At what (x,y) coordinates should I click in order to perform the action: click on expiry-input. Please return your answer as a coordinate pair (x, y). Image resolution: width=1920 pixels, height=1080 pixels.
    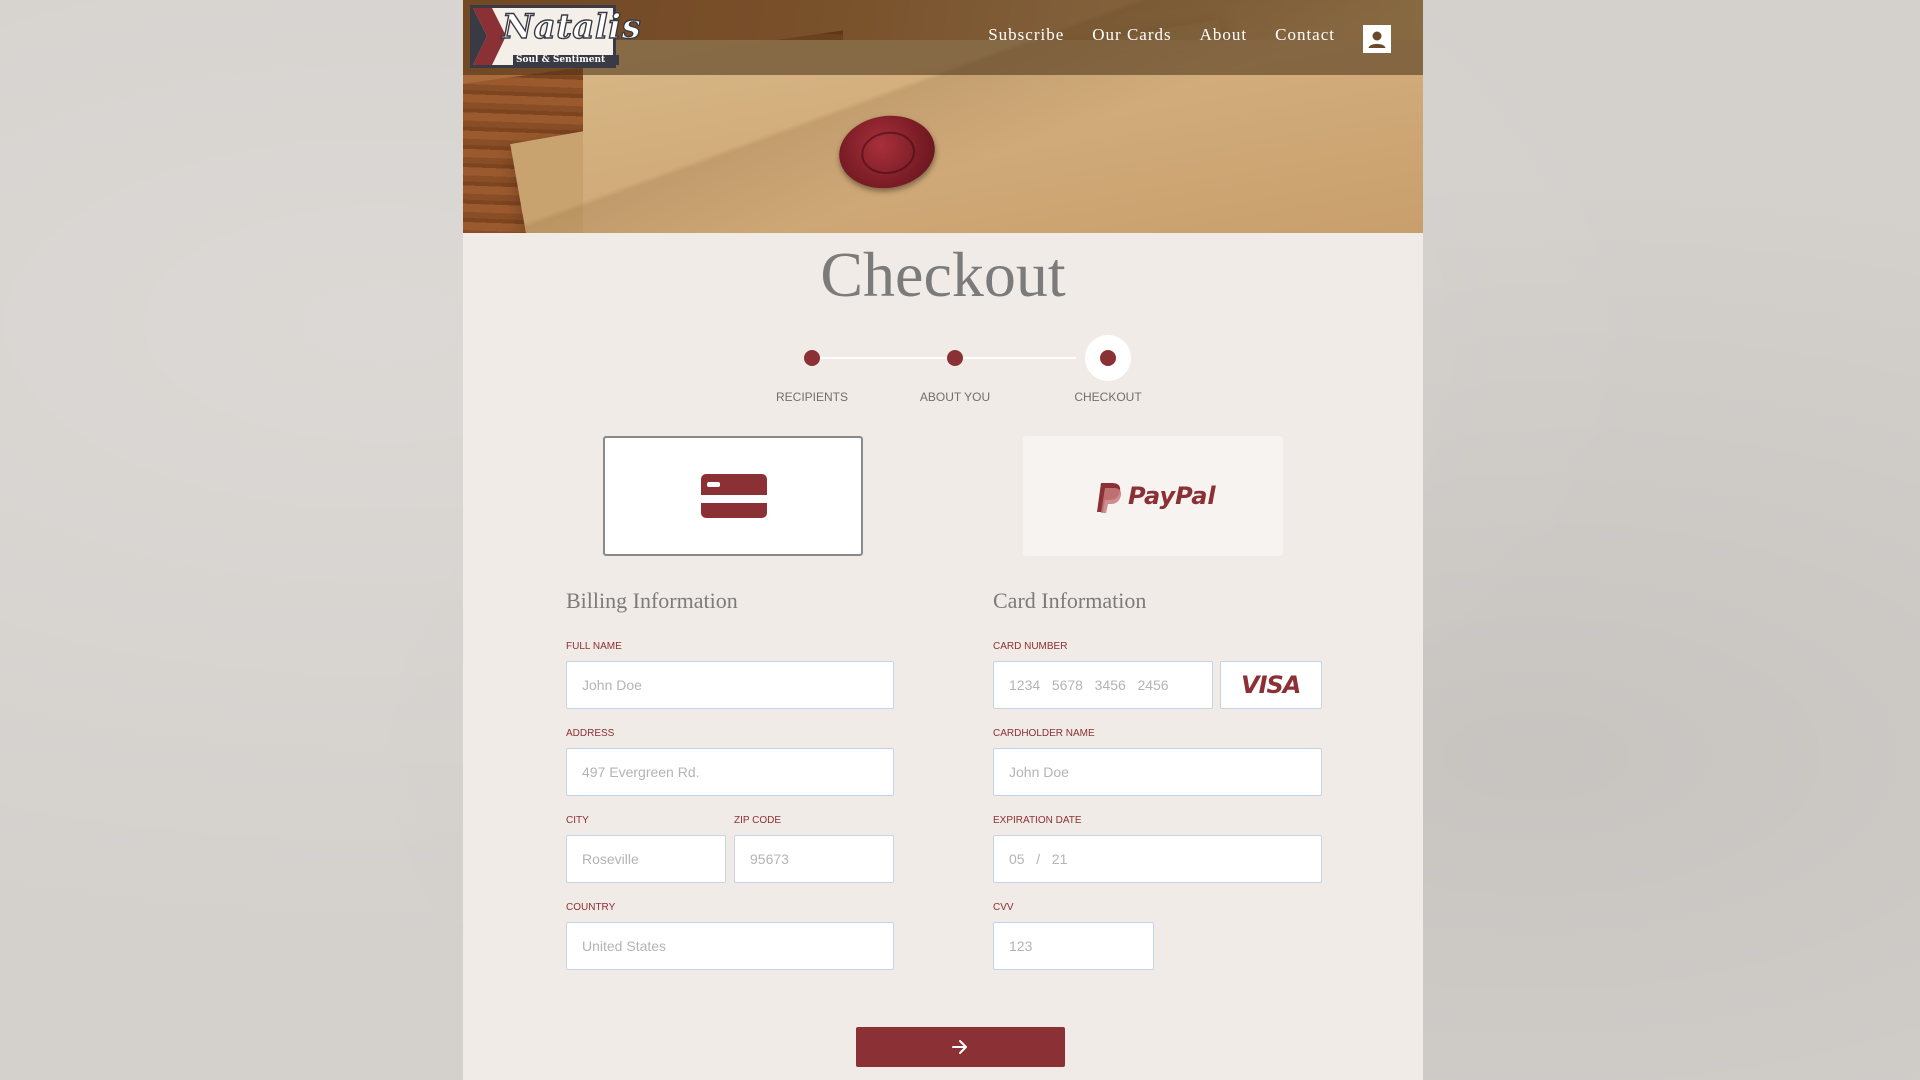
    Looking at the image, I should click on (1157, 859).